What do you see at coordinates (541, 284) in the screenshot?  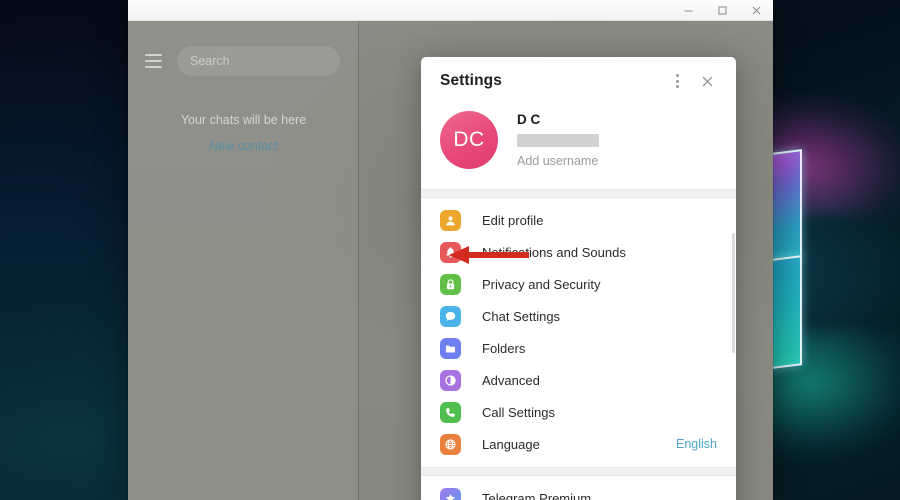 I see `settings-item-label: Privacy and Security` at bounding box center [541, 284].